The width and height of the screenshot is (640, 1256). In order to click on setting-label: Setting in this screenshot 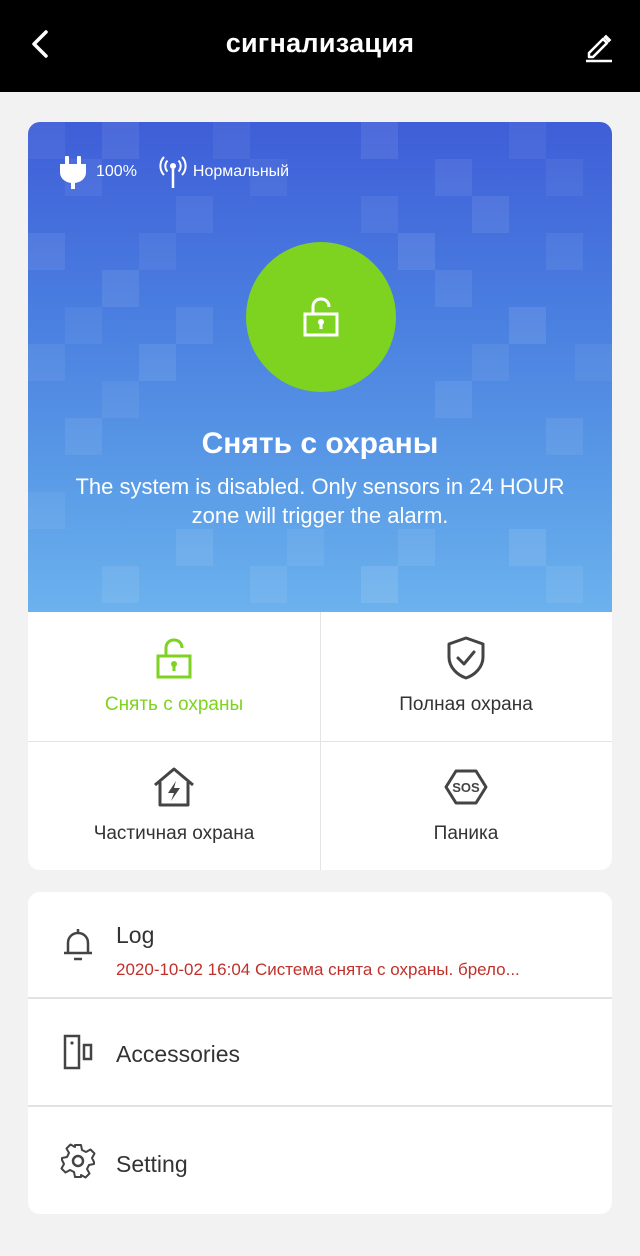, I will do `click(152, 1164)`.